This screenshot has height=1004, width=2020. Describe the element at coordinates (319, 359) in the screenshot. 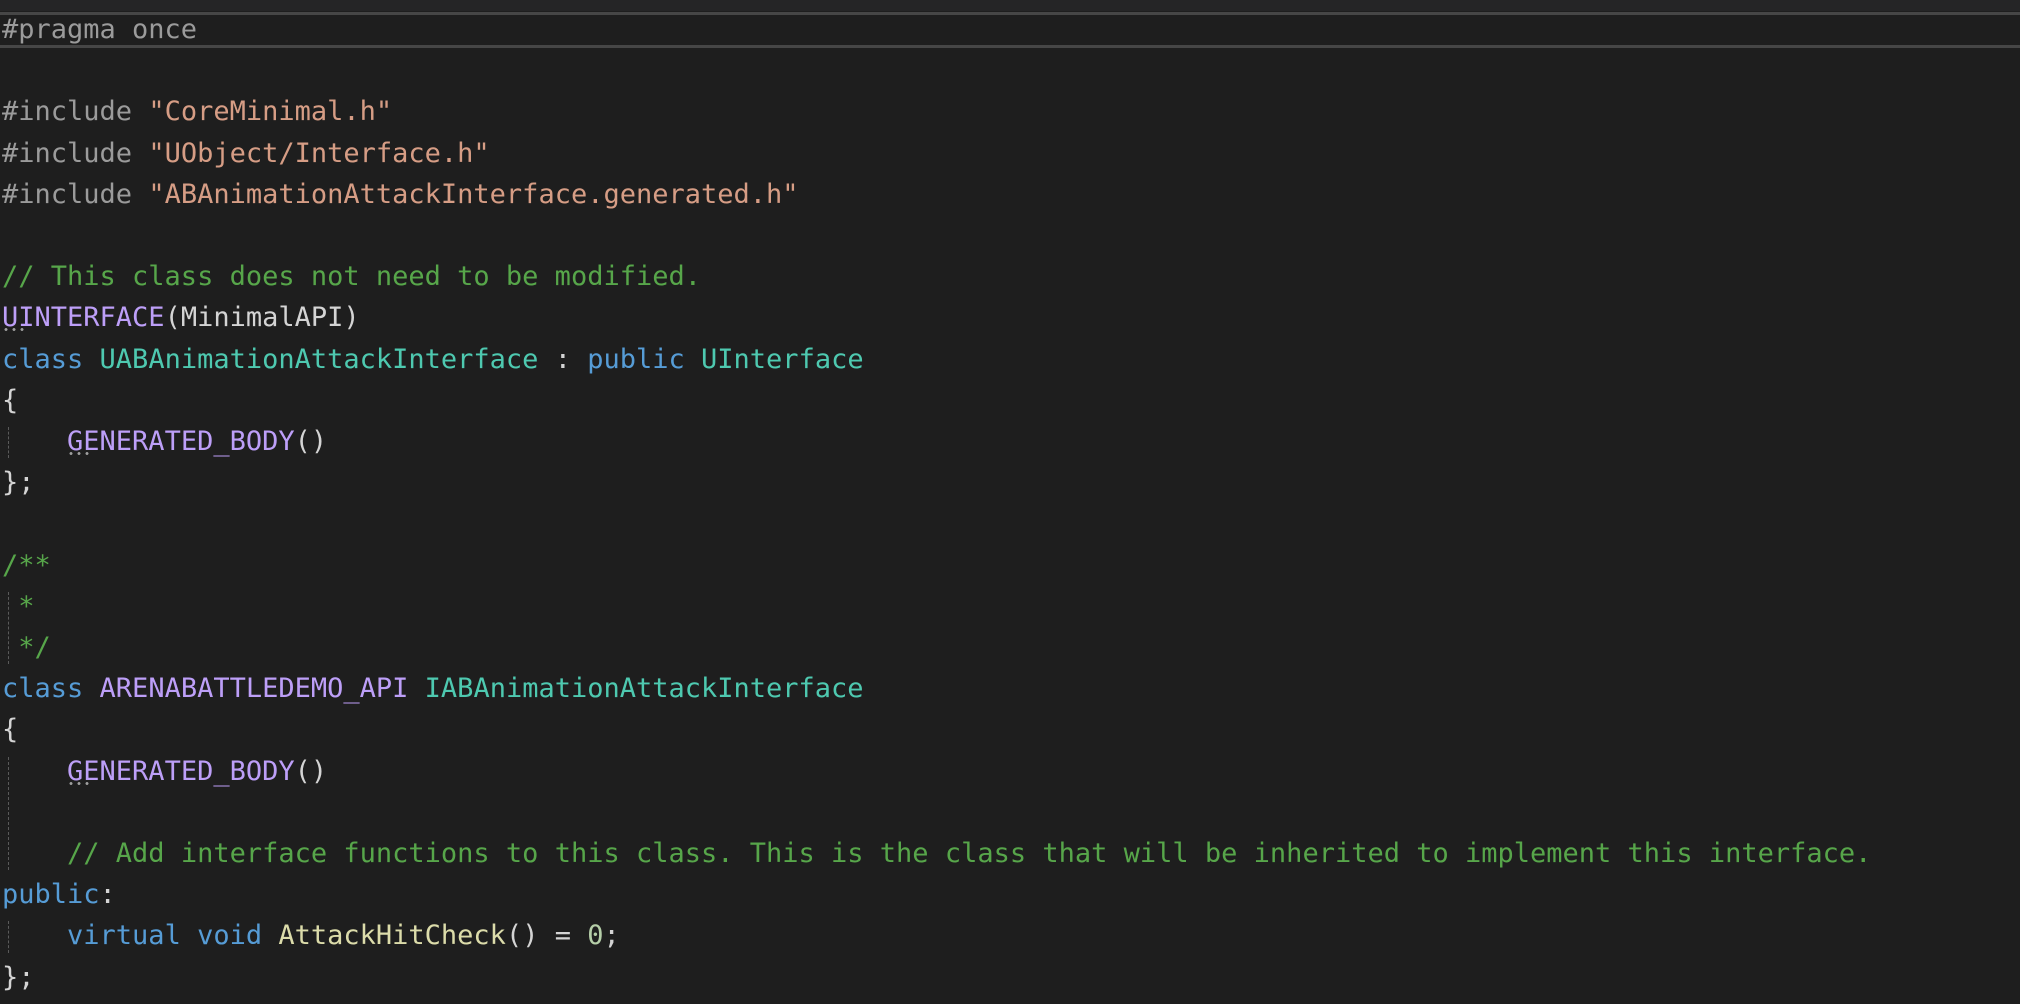

I see `code-token: UABAnimationAttackInterface` at that location.